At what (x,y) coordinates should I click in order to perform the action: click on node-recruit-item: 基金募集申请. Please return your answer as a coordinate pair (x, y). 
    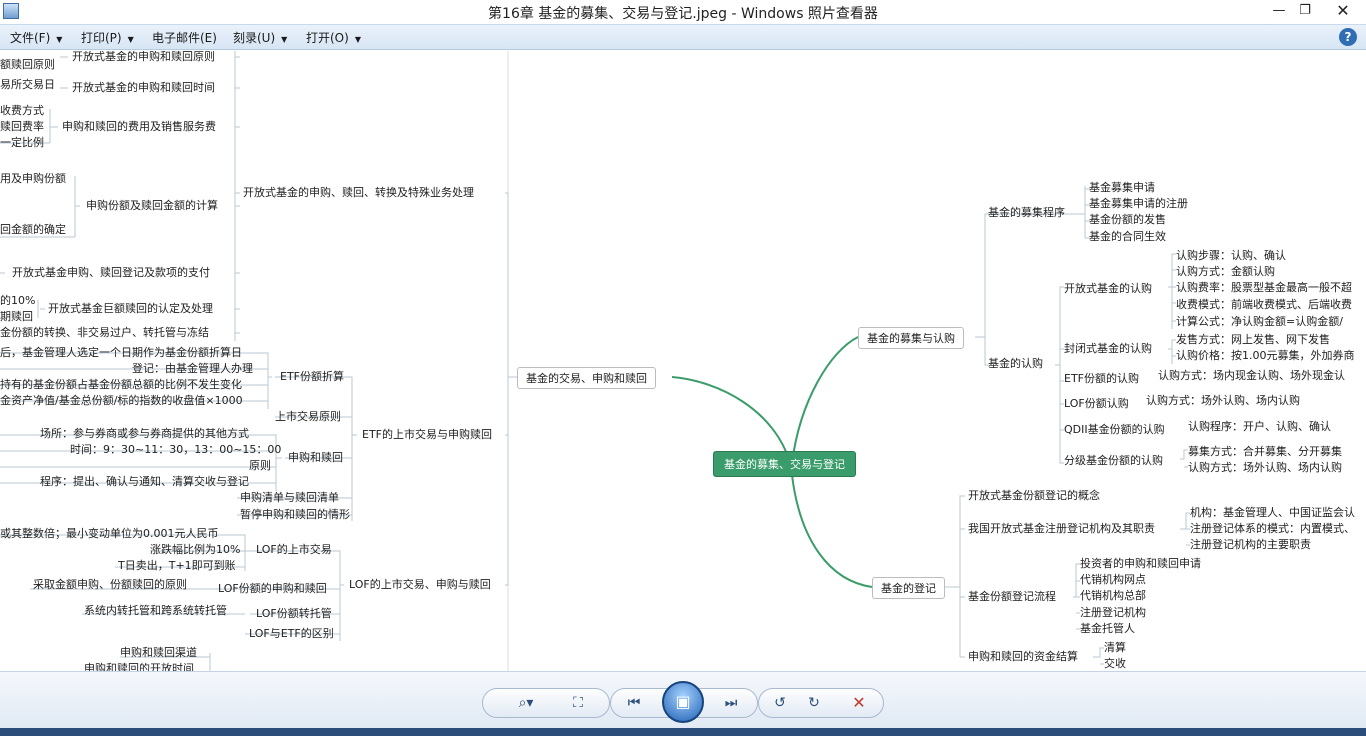
    Looking at the image, I should click on (1122, 187).